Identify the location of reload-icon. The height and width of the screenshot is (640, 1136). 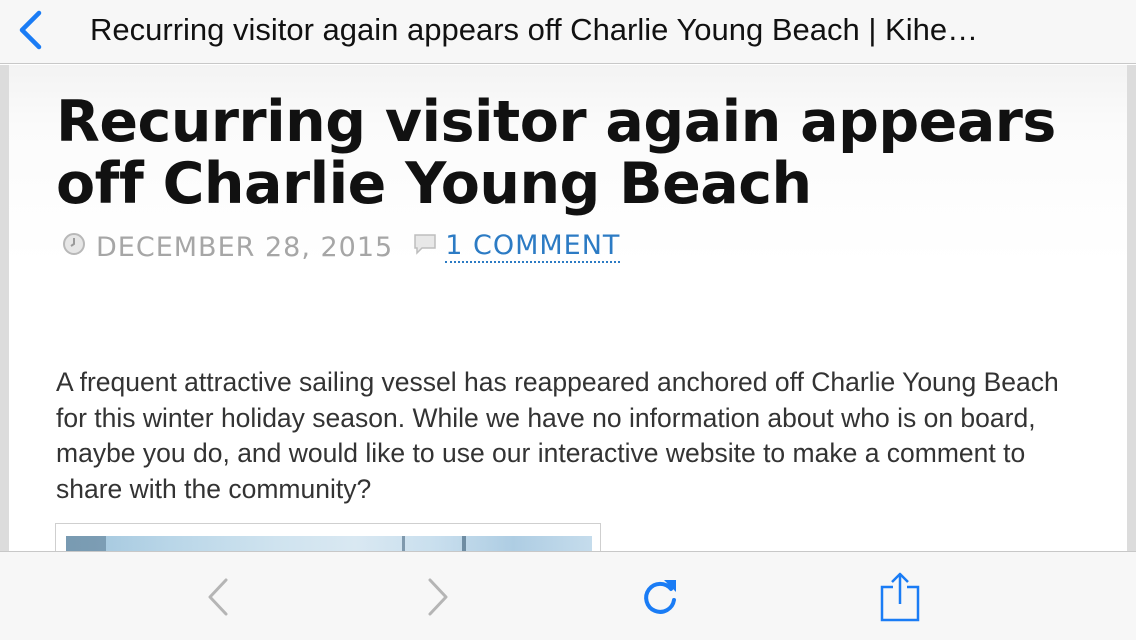
(660, 597).